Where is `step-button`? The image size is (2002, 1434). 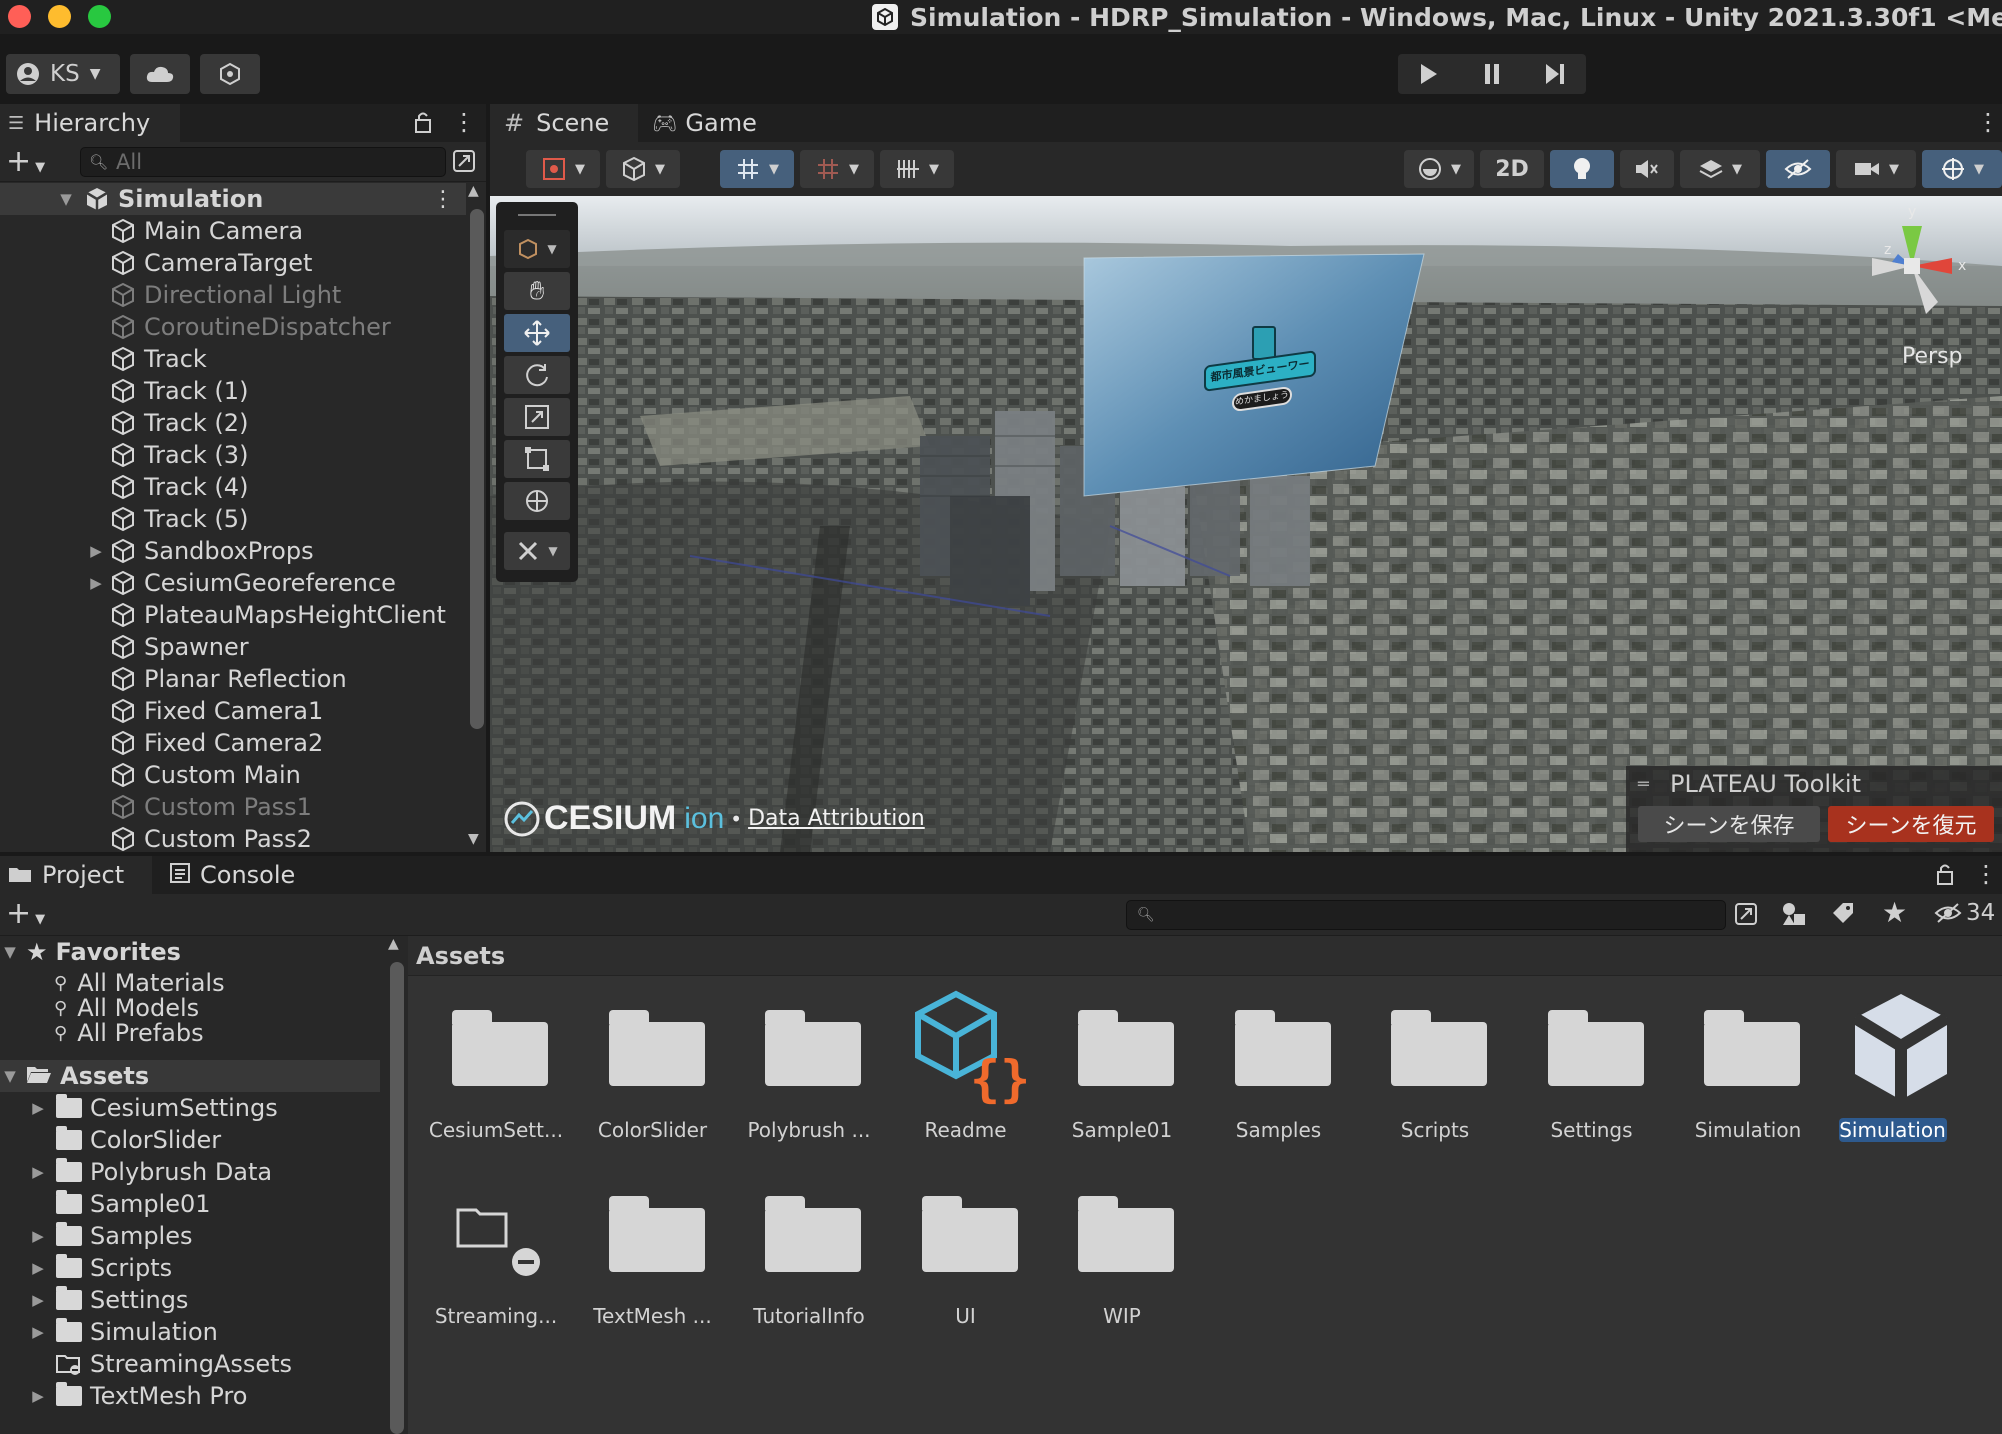 step-button is located at coordinates (1554, 74).